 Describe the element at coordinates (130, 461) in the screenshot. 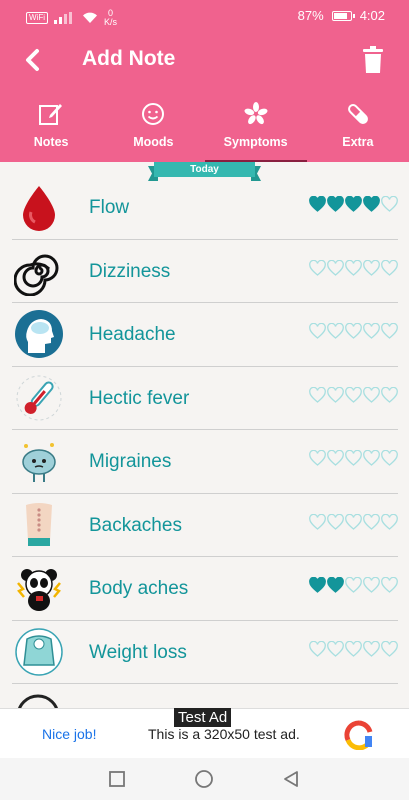

I see `symptom-label: Migraines` at that location.